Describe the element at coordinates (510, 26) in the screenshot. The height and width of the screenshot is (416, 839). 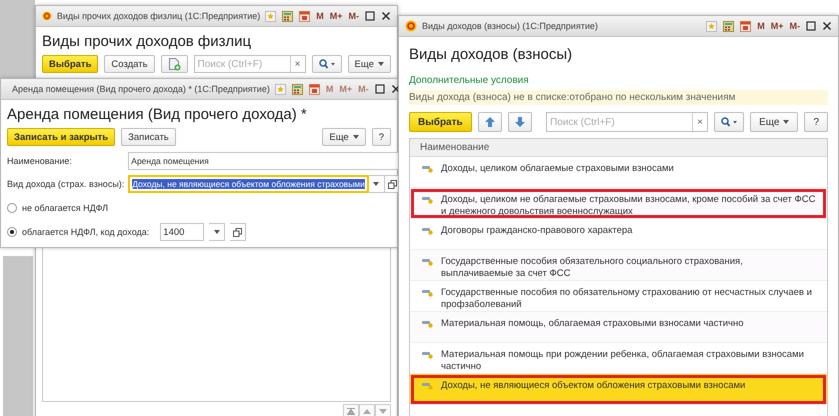
I see `window-title: Виды доходов (взносы) (1С:Предприятие)` at that location.